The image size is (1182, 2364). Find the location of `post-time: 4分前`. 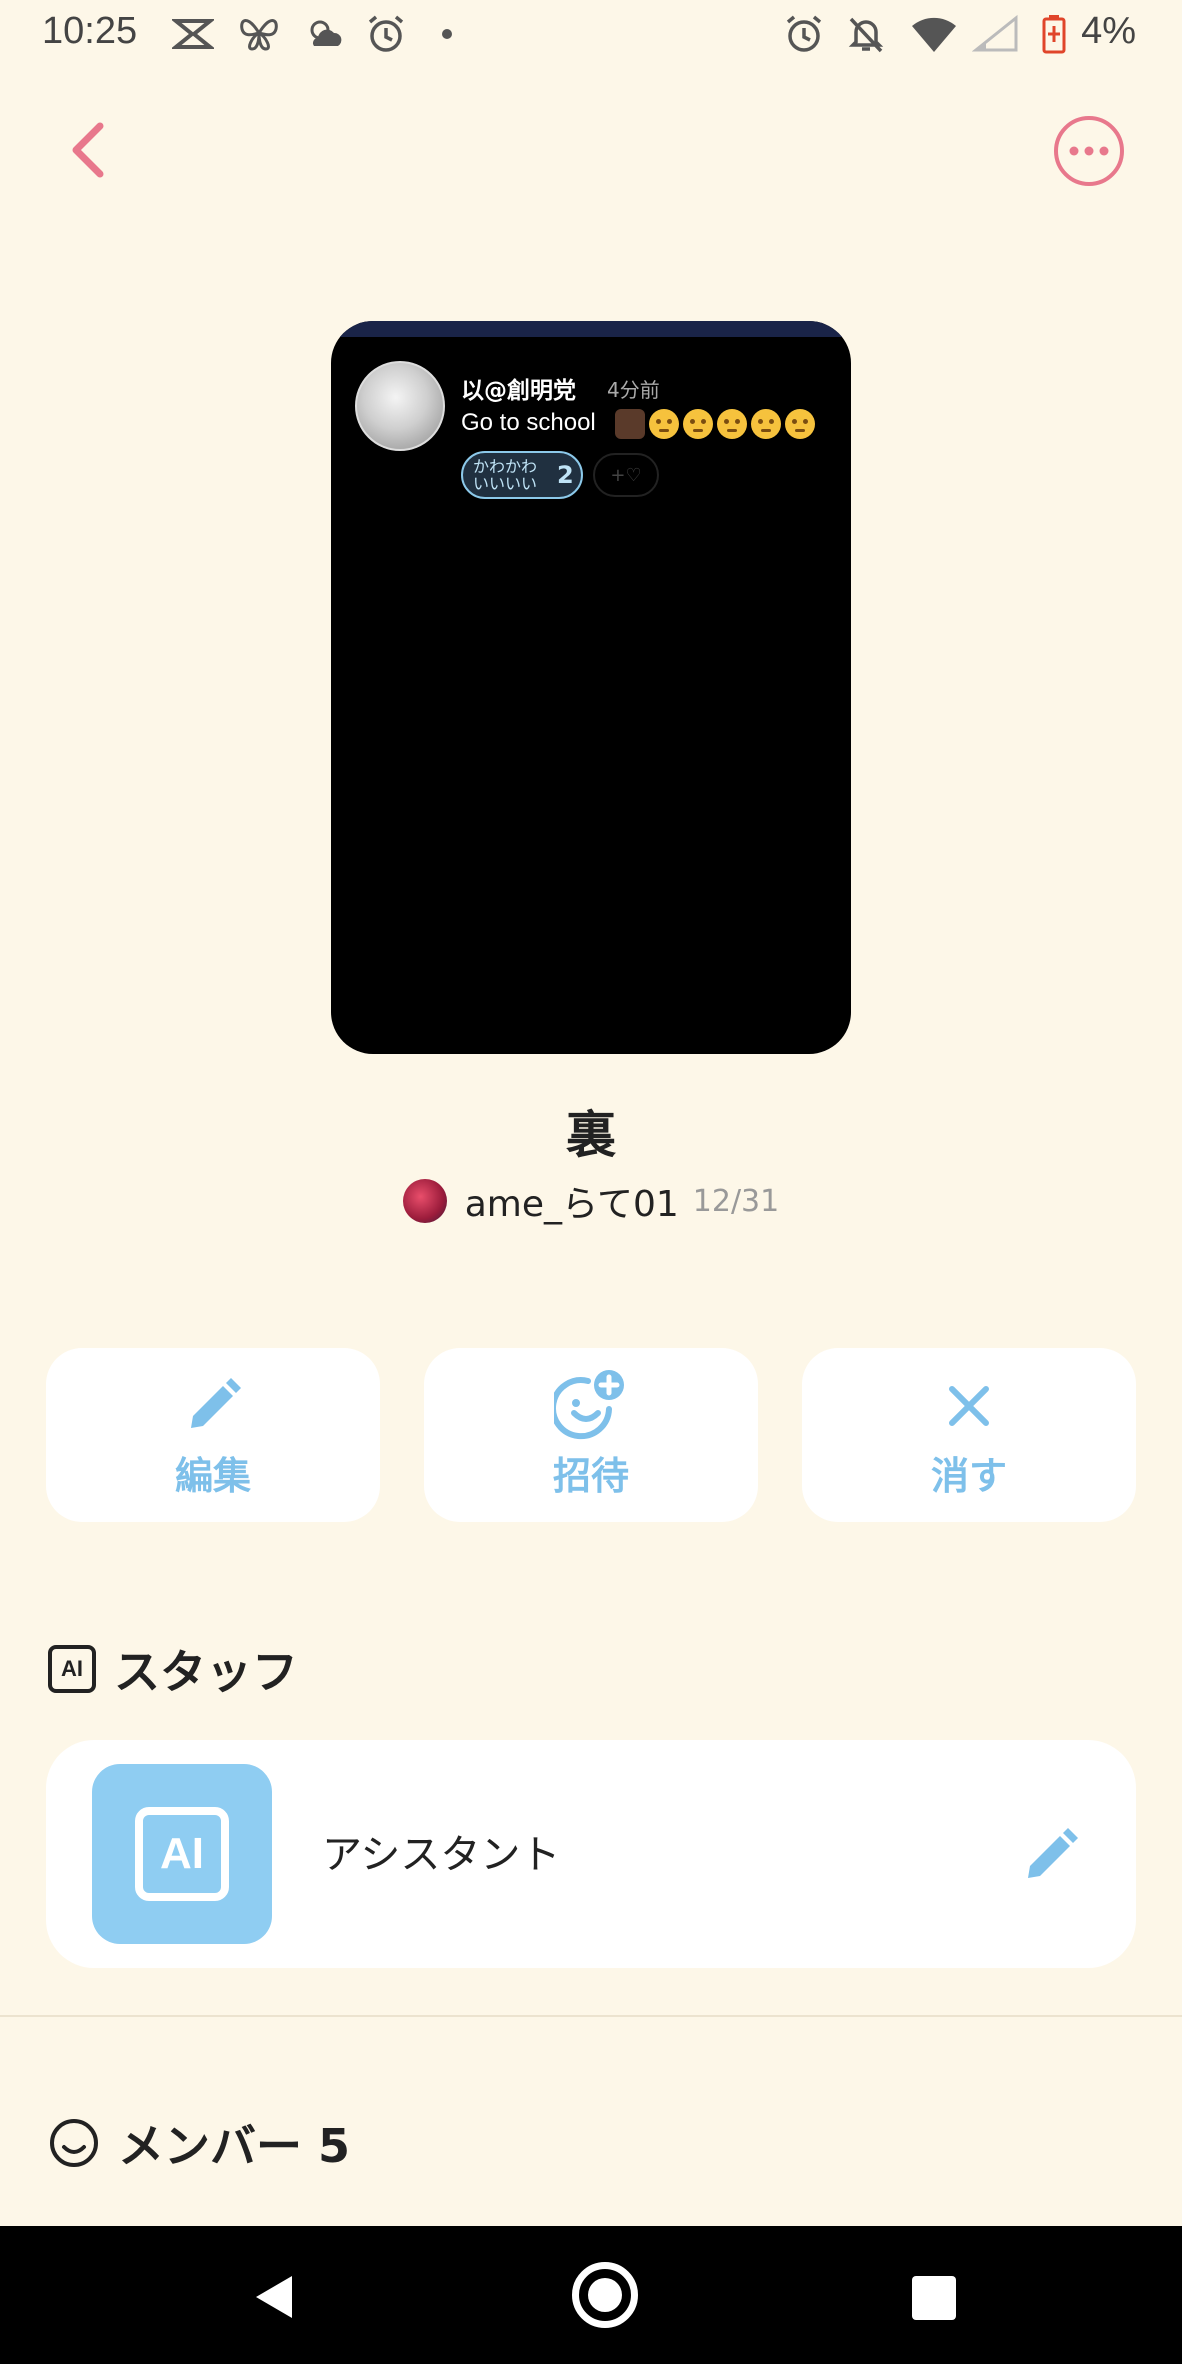

post-time: 4分前 is located at coordinates (633, 390).